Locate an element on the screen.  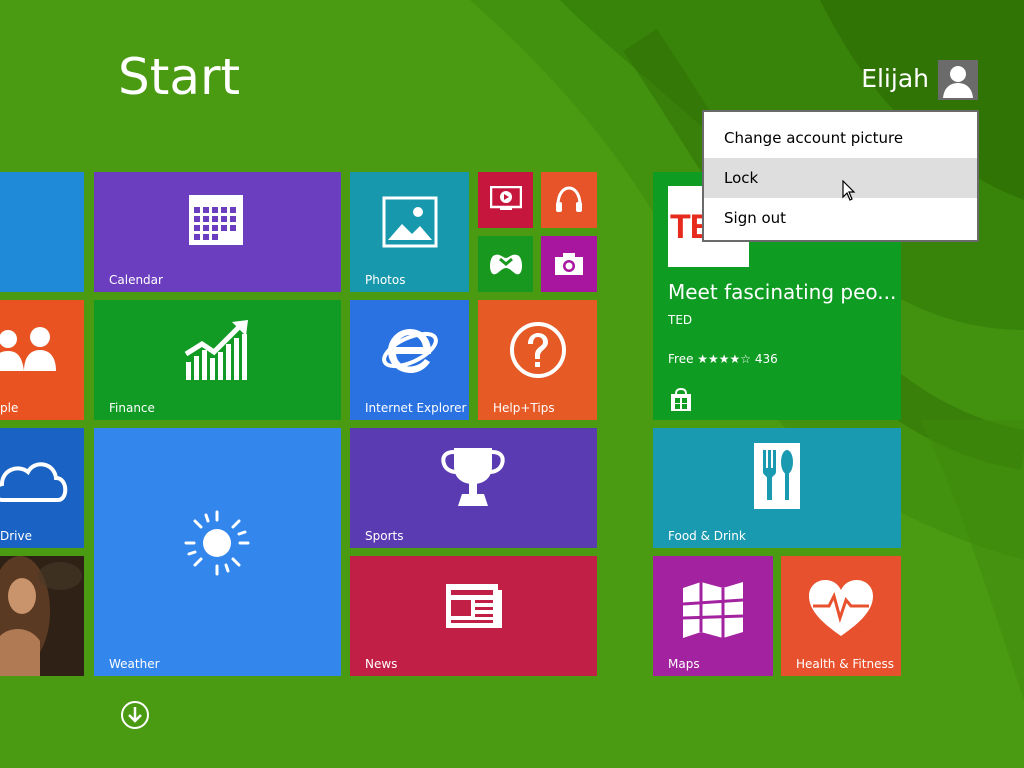
tile-label: Drive is located at coordinates (16, 536).